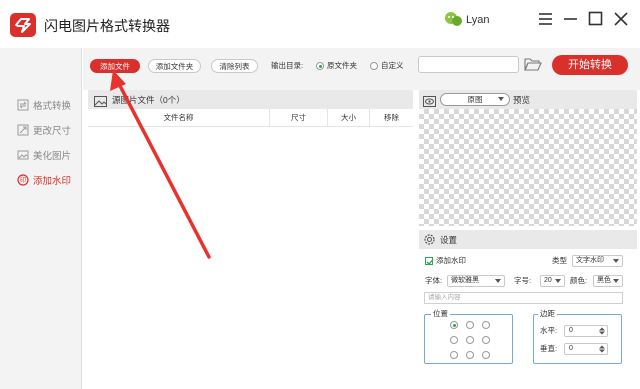 The width and height of the screenshot is (640, 389). I want to click on svg-text: 印, so click(23, 180).